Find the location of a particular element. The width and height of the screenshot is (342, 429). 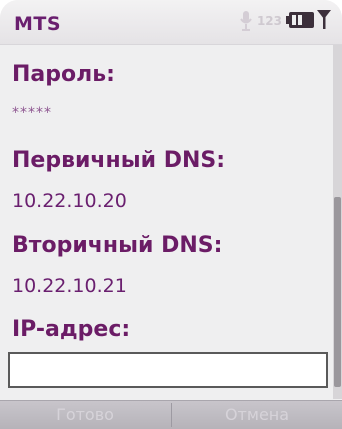

primary-dns-value: 10.22.10.20 is located at coordinates (69, 201).